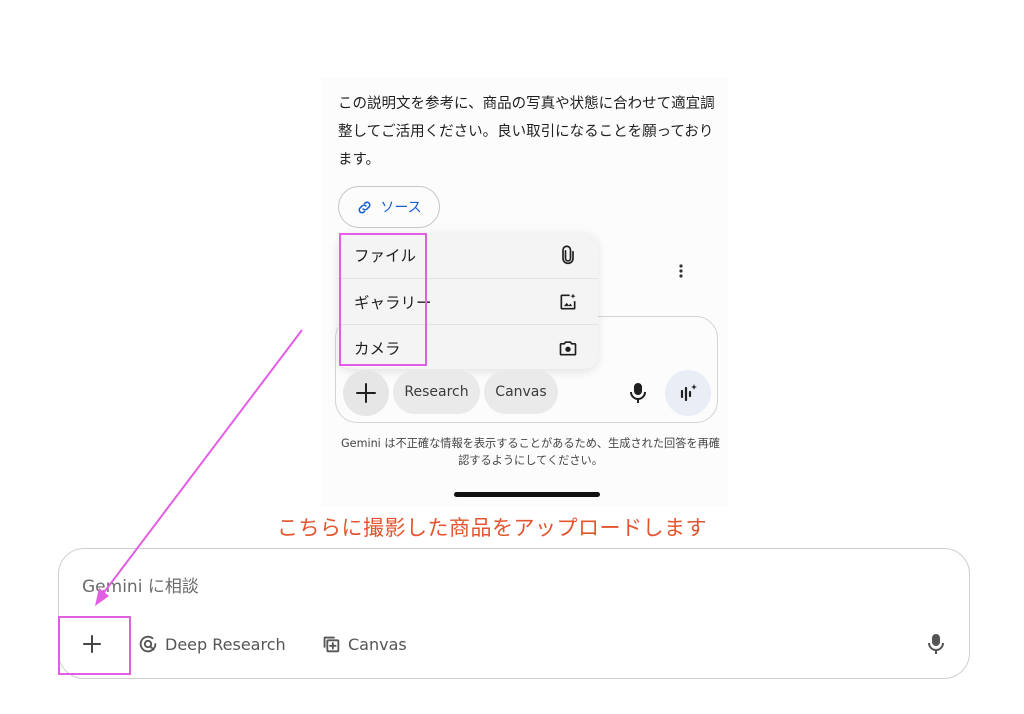 The image size is (1024, 714). I want to click on desktop-mic-icon, so click(936, 644).